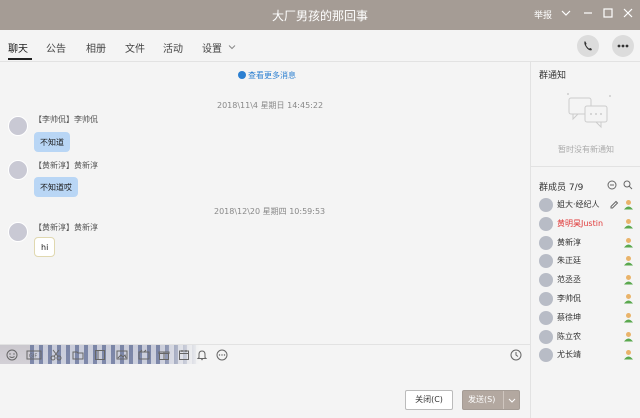 Image resolution: width=640 pixels, height=418 pixels. What do you see at coordinates (212, 47) in the screenshot?
I see `tab-settings: 设置` at bounding box center [212, 47].